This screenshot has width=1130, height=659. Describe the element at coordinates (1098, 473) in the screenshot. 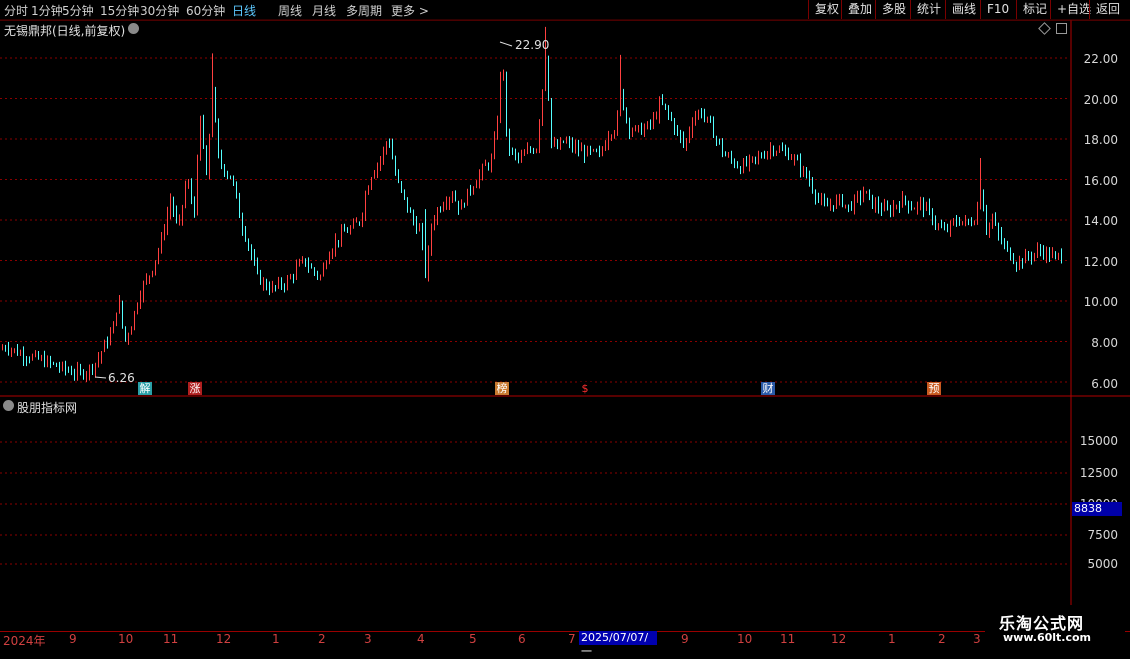

I see `indicator-label: 12500` at that location.